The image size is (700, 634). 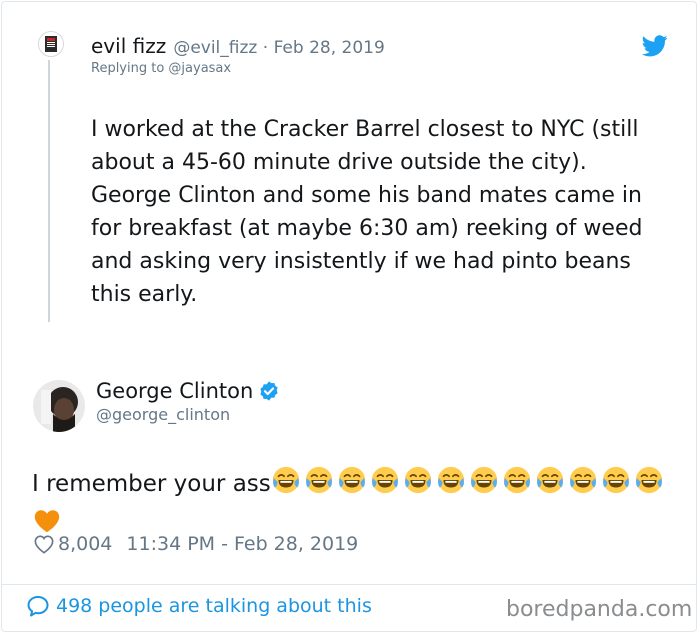 I want to click on reply-tweet-header: evil fizz @evil_fizz · Feb 28, 2019, so click(x=238, y=46).